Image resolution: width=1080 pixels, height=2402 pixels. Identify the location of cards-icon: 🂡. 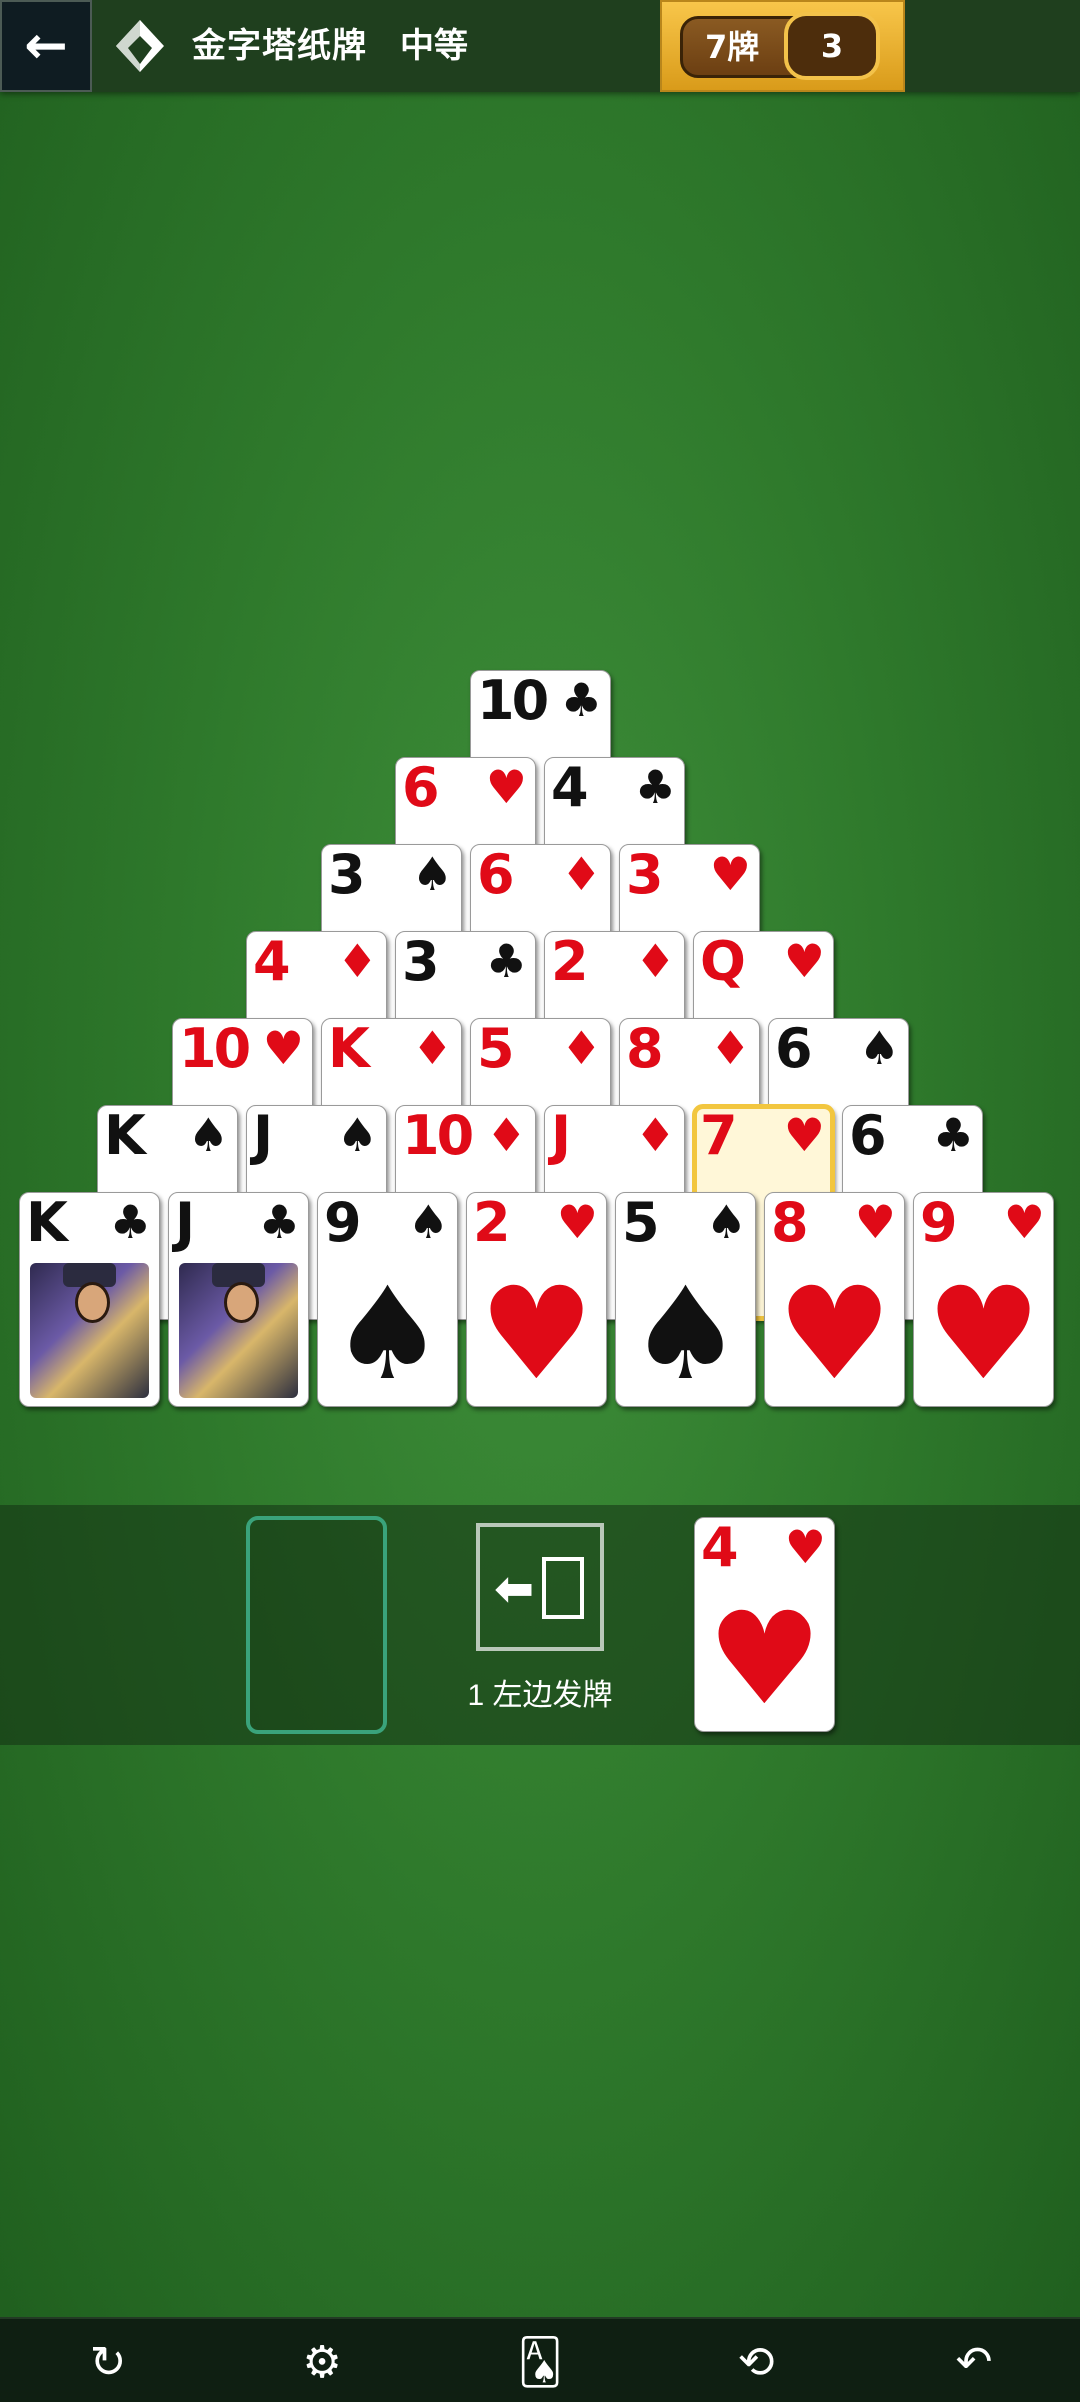
(540, 2362).